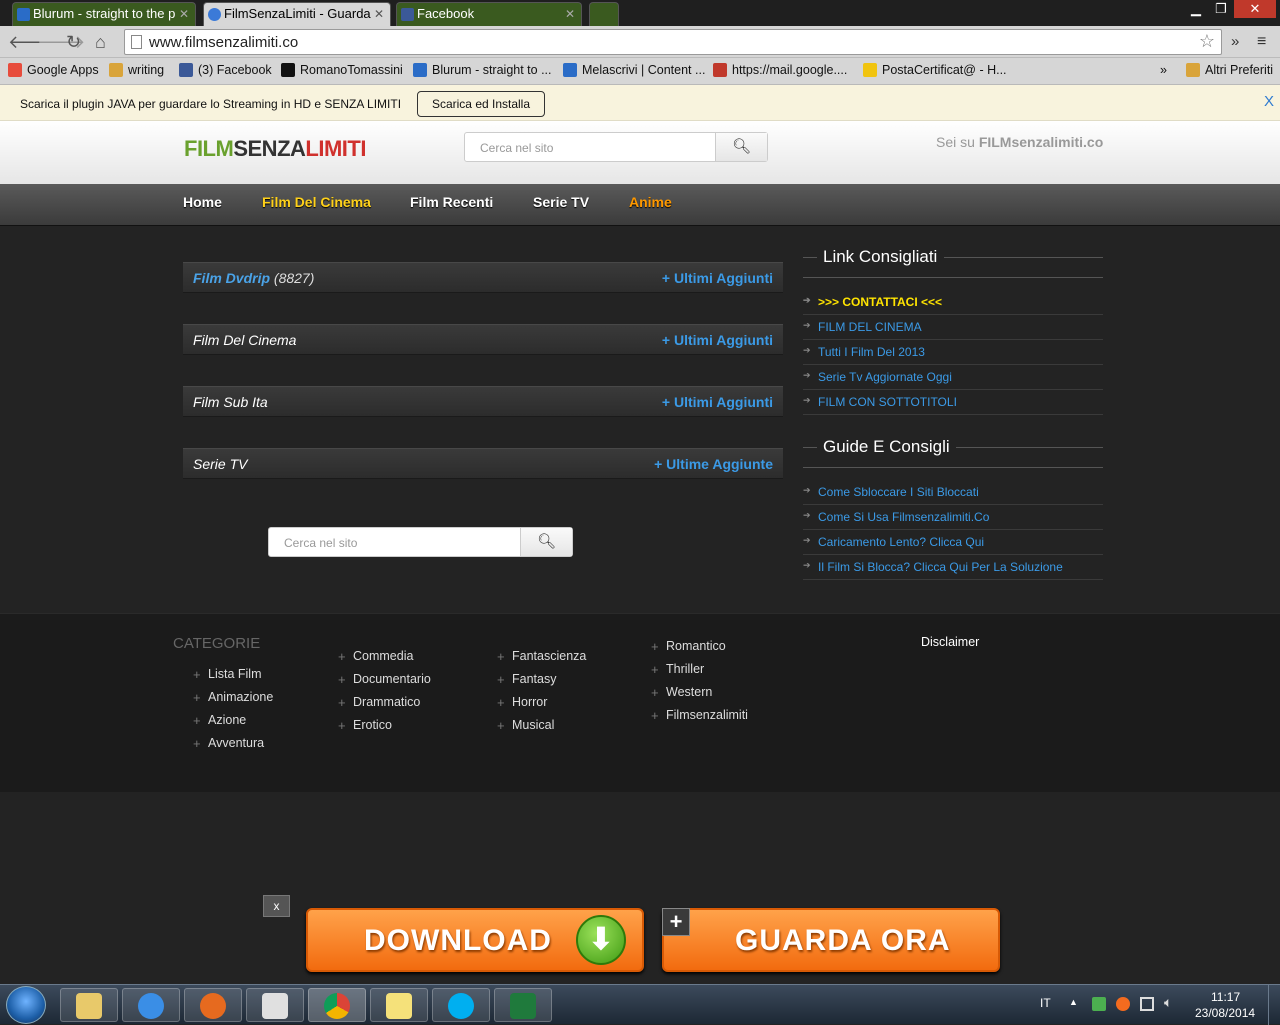 The height and width of the screenshot is (1025, 1280). Describe the element at coordinates (953, 402) in the screenshot. I see `sidebar-link-sottotitoli: ➔ FILM CON SOTTOTITOLI` at that location.